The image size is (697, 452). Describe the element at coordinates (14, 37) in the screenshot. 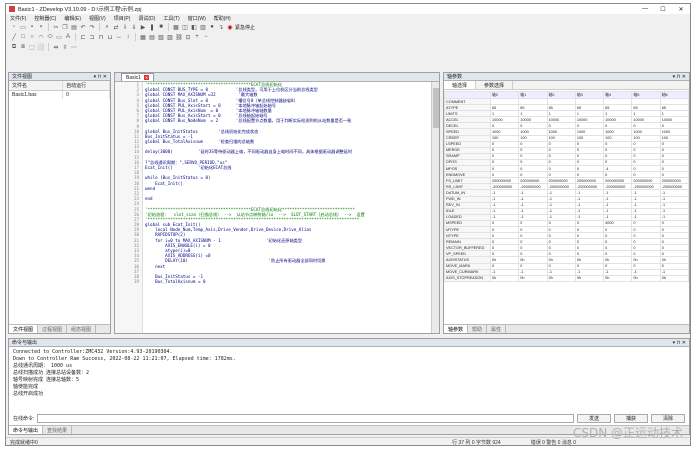

I see `line-tool-icon: ╱` at that location.